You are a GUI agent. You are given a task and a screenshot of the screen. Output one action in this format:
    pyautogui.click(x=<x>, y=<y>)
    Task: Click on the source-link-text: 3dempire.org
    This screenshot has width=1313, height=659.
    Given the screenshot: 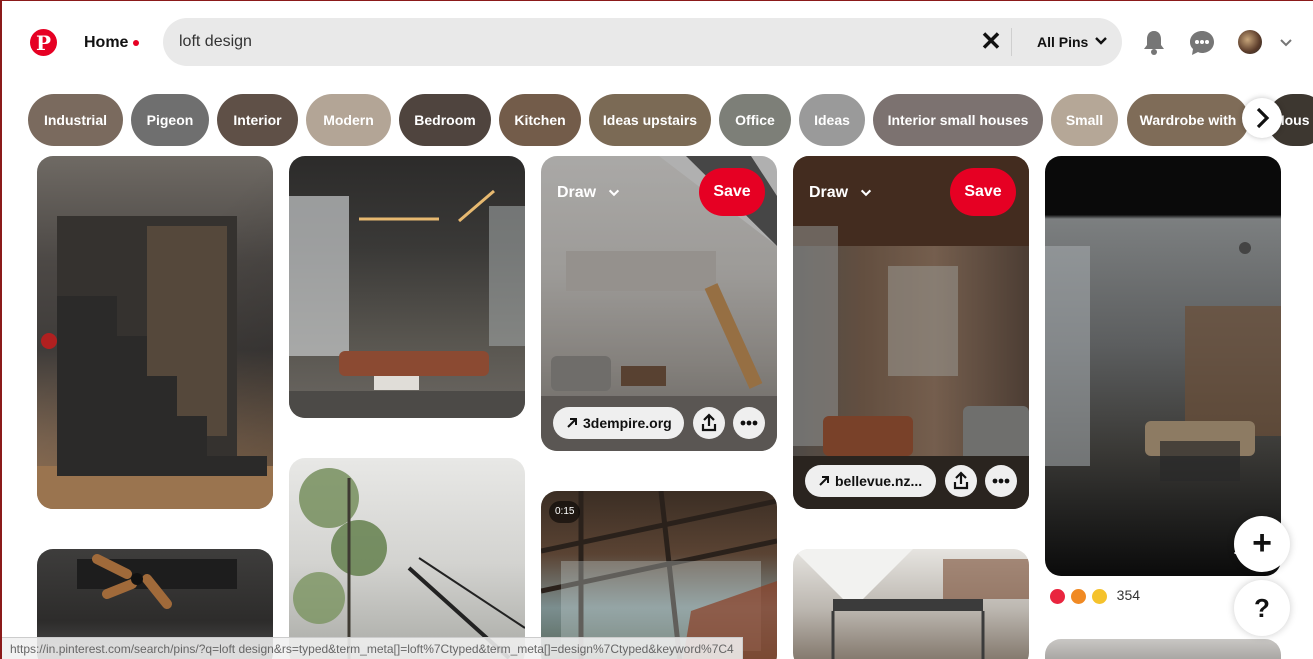 What is the action you would take?
    pyautogui.click(x=627, y=423)
    